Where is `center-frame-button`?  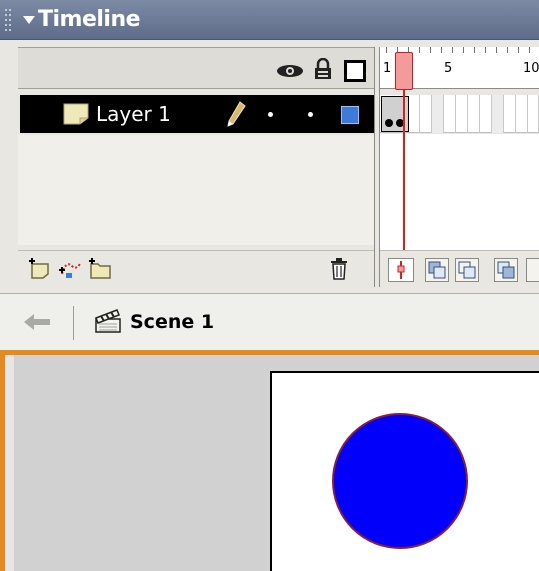 center-frame-button is located at coordinates (401, 270).